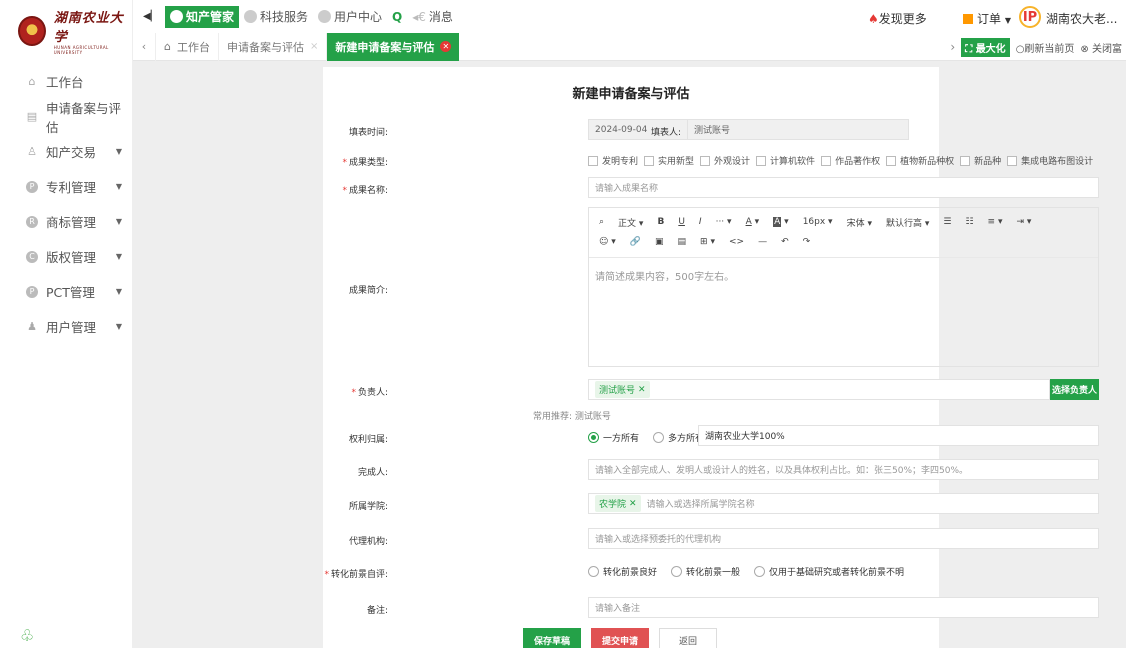 This screenshot has height=648, width=1126. I want to click on back-button: 返回, so click(688, 638).